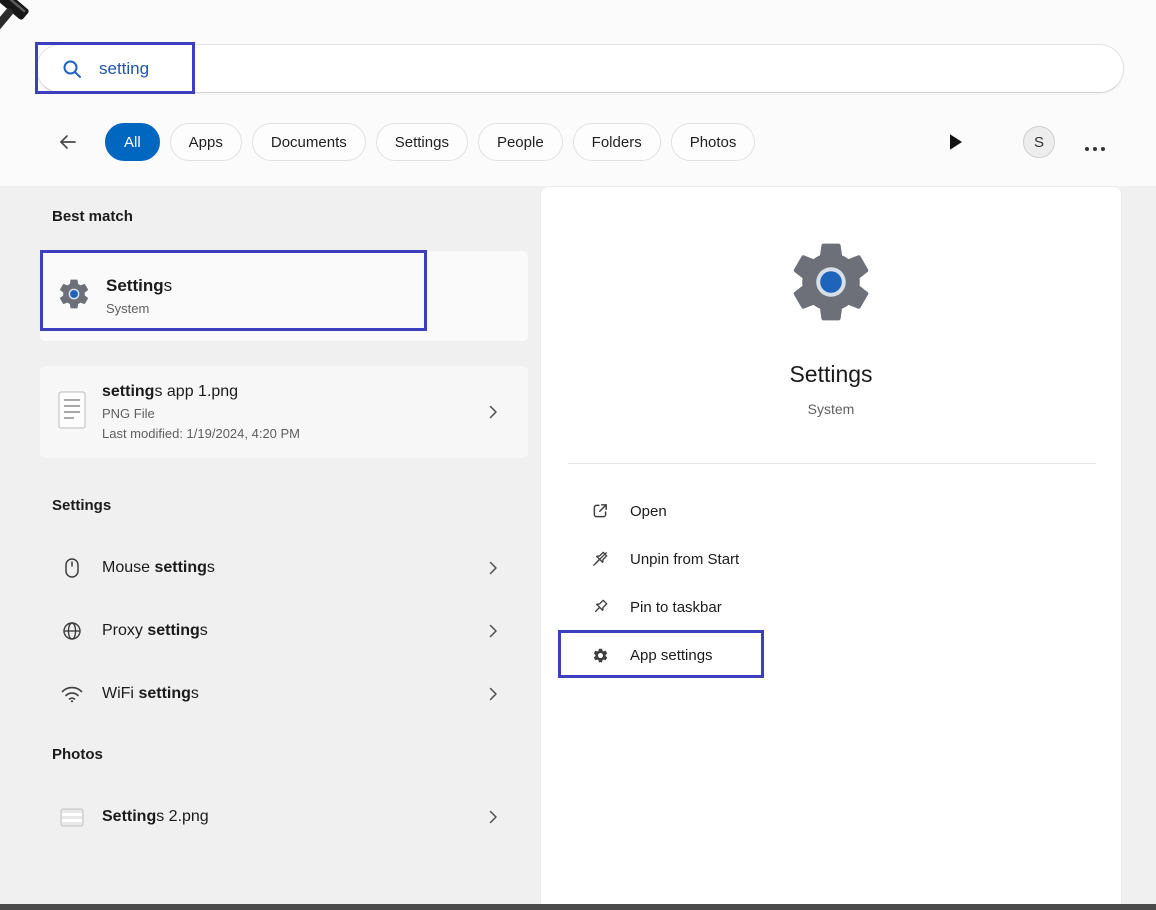 The image size is (1156, 910). I want to click on action-label: Unpin from Start, so click(685, 559).